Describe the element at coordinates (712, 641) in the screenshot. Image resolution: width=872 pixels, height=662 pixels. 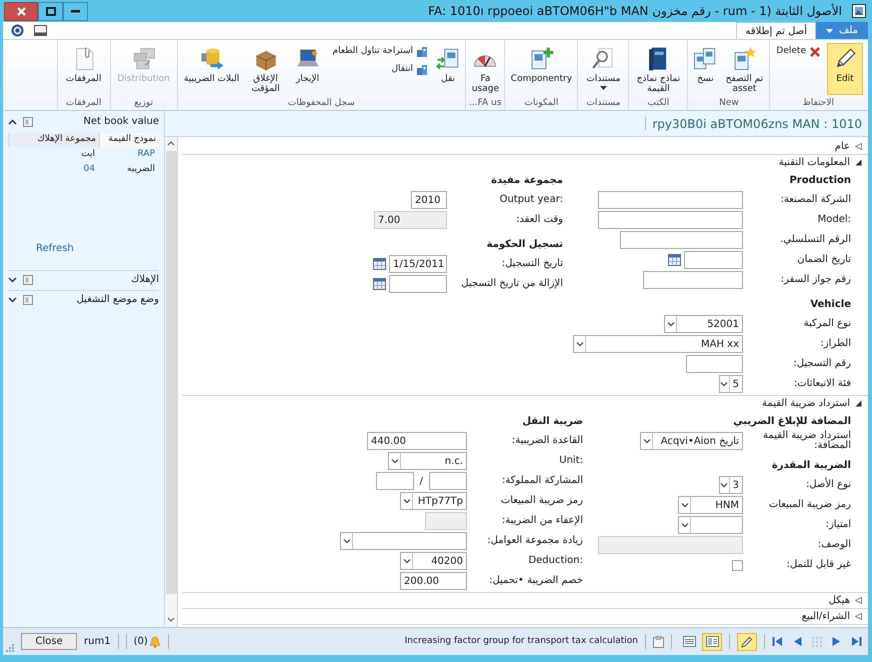
I see `view-button` at that location.